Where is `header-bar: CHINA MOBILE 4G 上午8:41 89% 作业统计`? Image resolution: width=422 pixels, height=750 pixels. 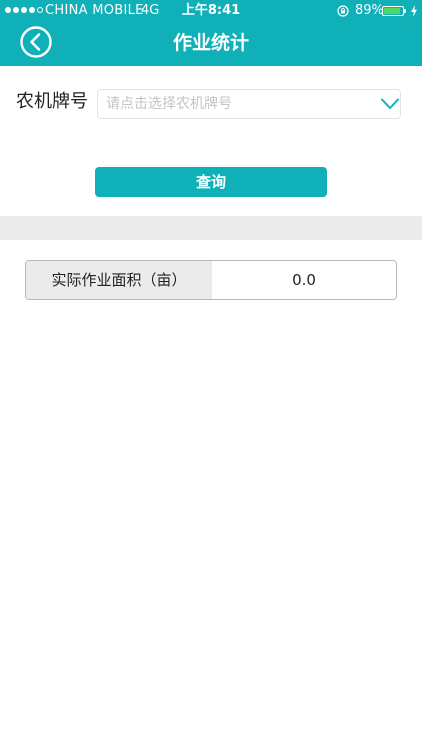
header-bar: CHINA MOBILE 4G 上午8:41 89% 作业统计 is located at coordinates (211, 33).